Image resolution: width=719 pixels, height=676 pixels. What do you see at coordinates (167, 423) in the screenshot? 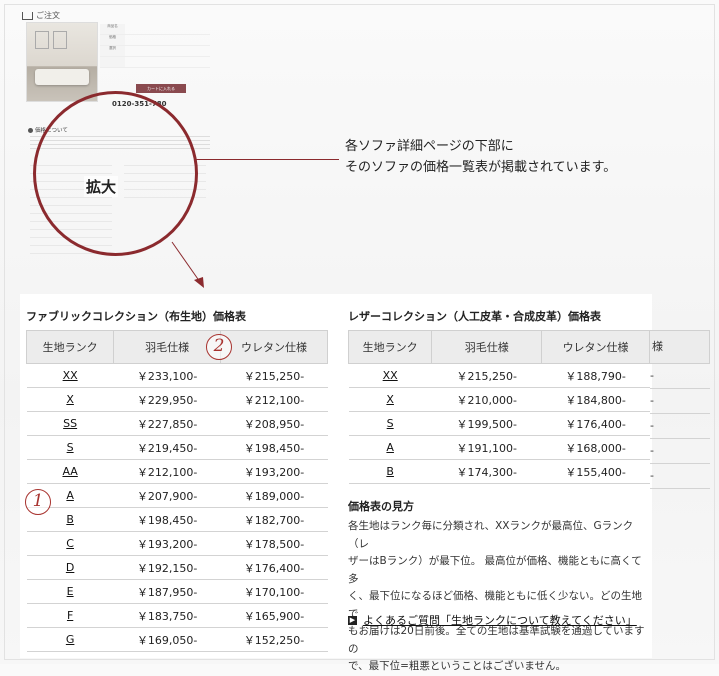
I see `price-cell: ￥227,850-` at bounding box center [167, 423].